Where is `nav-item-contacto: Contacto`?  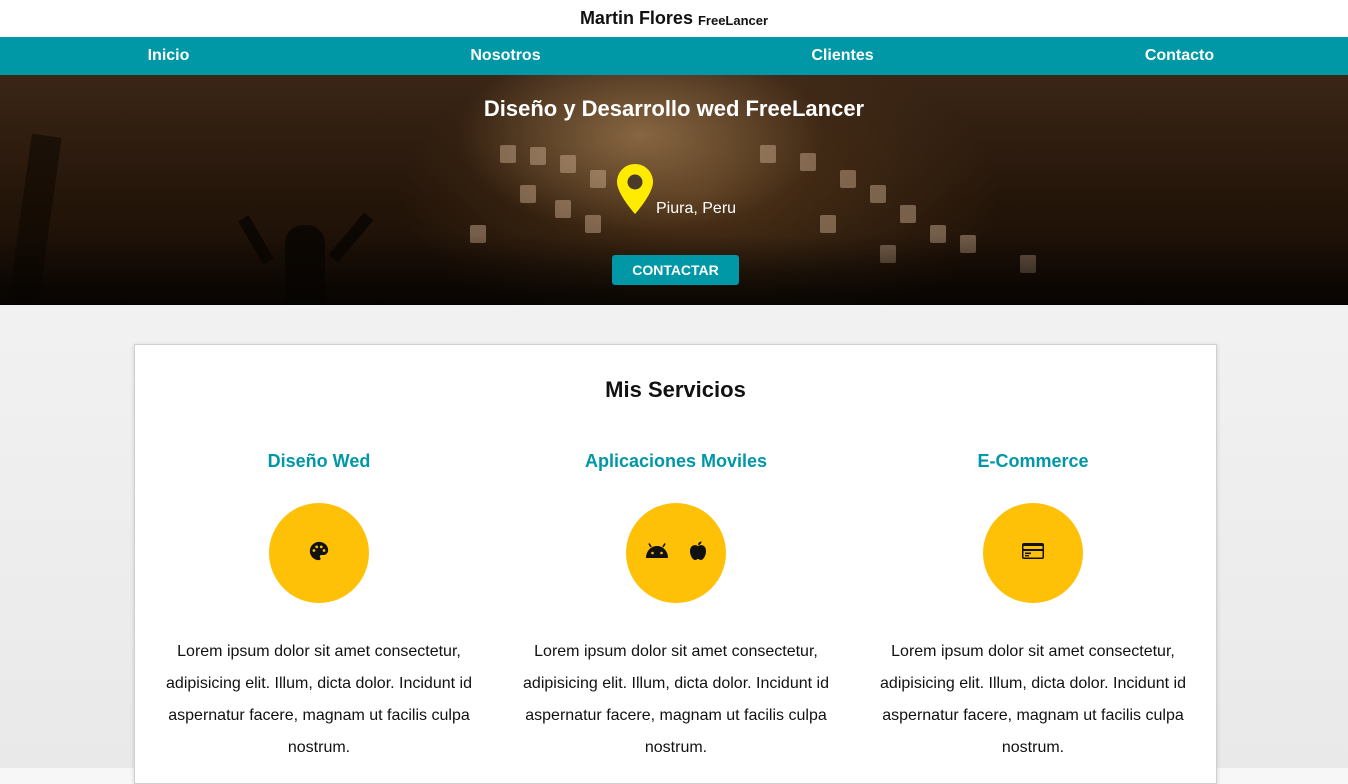
nav-item-contacto: Contacto is located at coordinates (1179, 56).